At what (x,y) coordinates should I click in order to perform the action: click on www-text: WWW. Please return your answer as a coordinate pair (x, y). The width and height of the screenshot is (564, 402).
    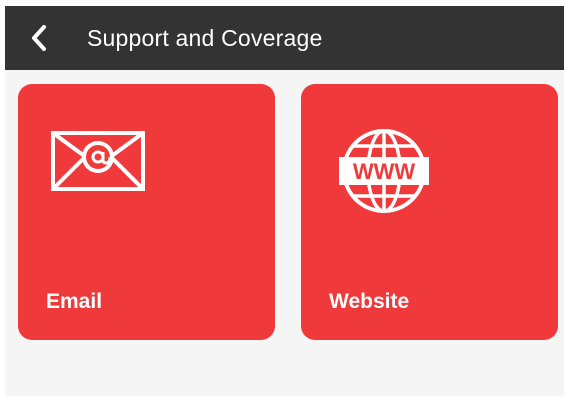
    Looking at the image, I should click on (384, 171).